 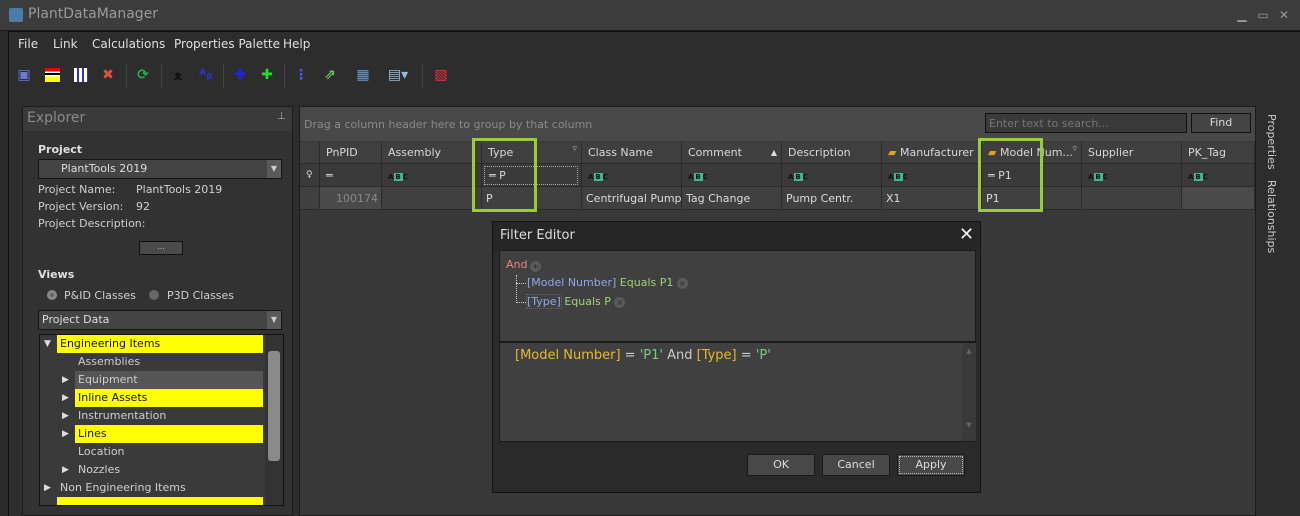 What do you see at coordinates (108, 75) in the screenshot?
I see `delete-icon: ✖` at bounding box center [108, 75].